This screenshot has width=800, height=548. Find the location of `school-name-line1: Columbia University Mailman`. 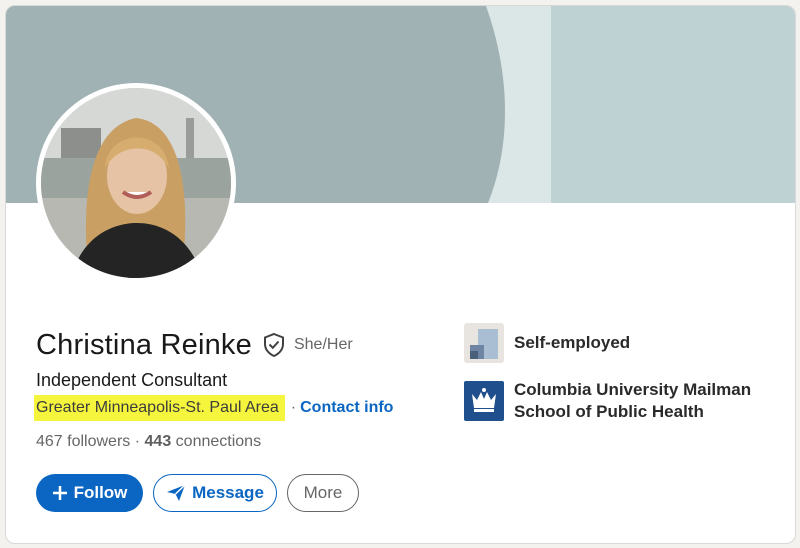

school-name-line1: Columbia University Mailman is located at coordinates (633, 389).